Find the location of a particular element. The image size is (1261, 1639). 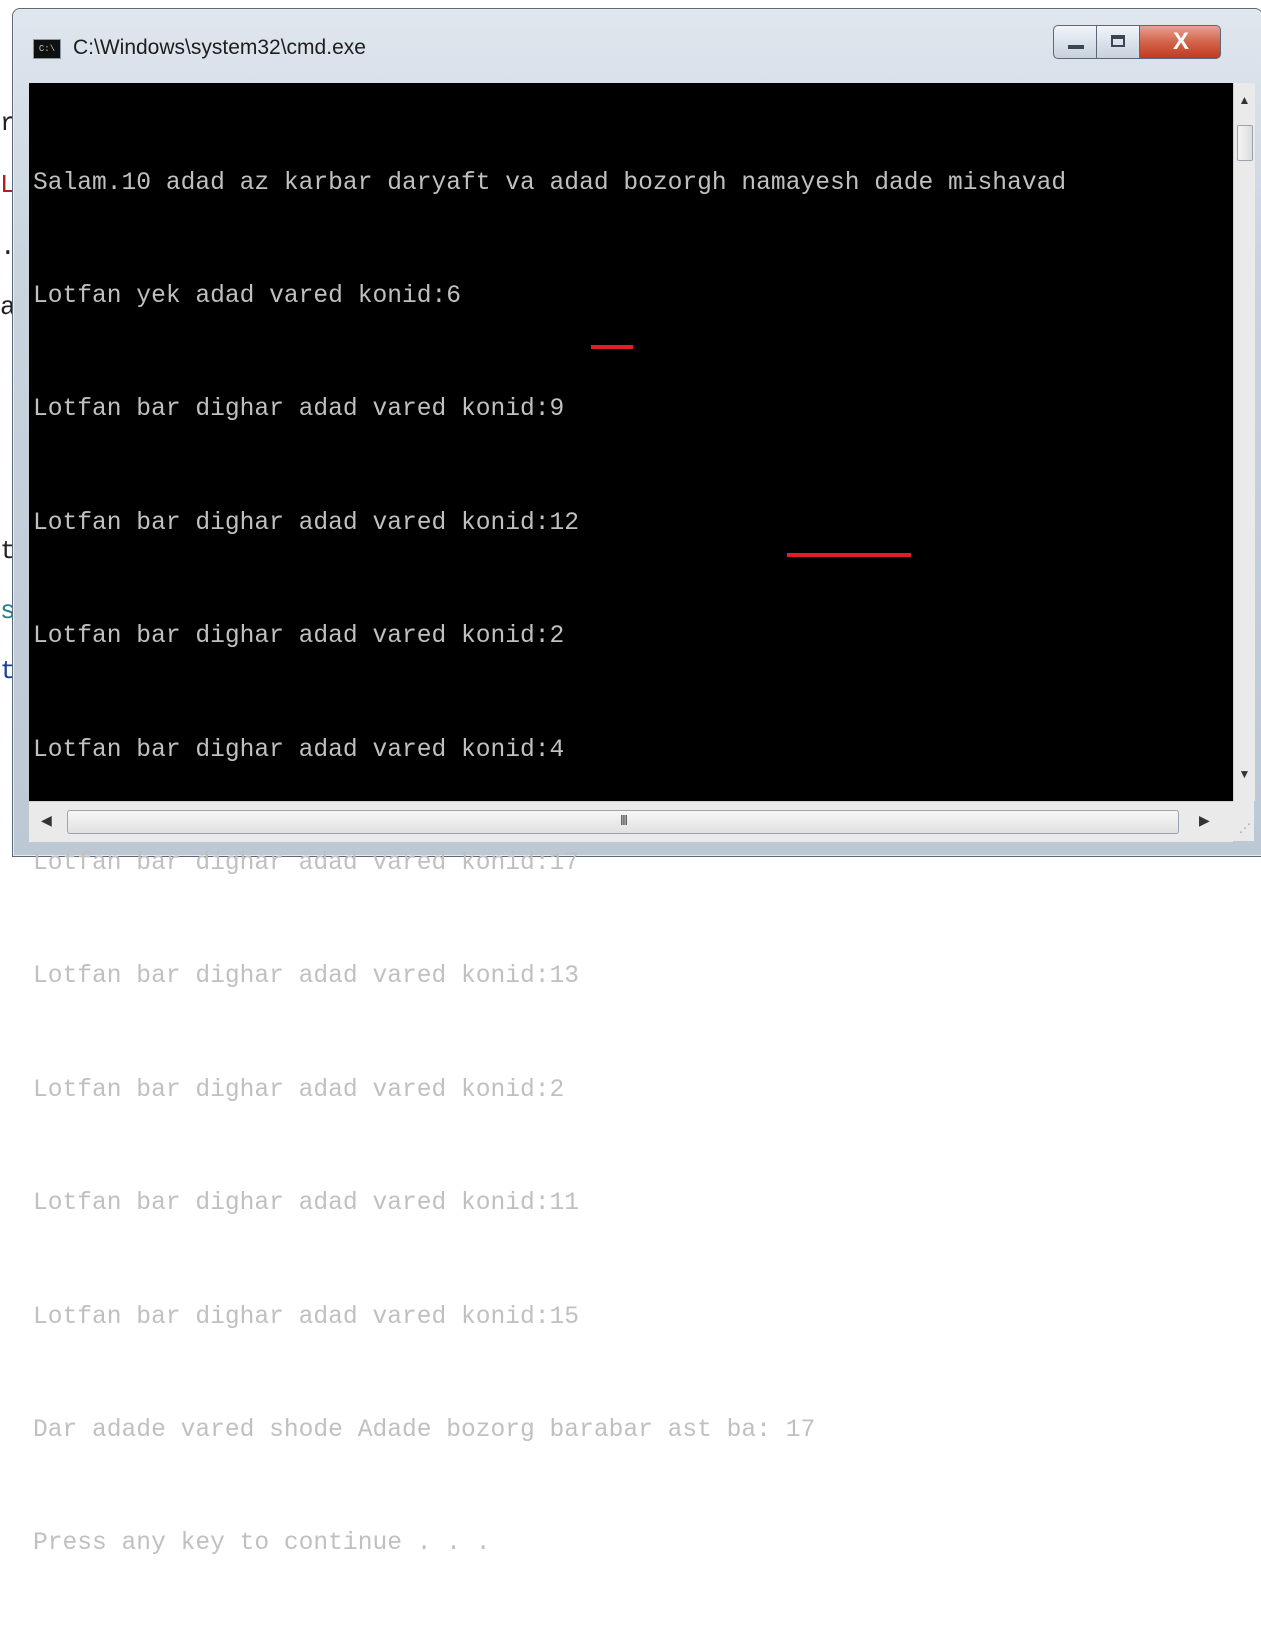

horizontal-scroll-thumb: III is located at coordinates (623, 822).